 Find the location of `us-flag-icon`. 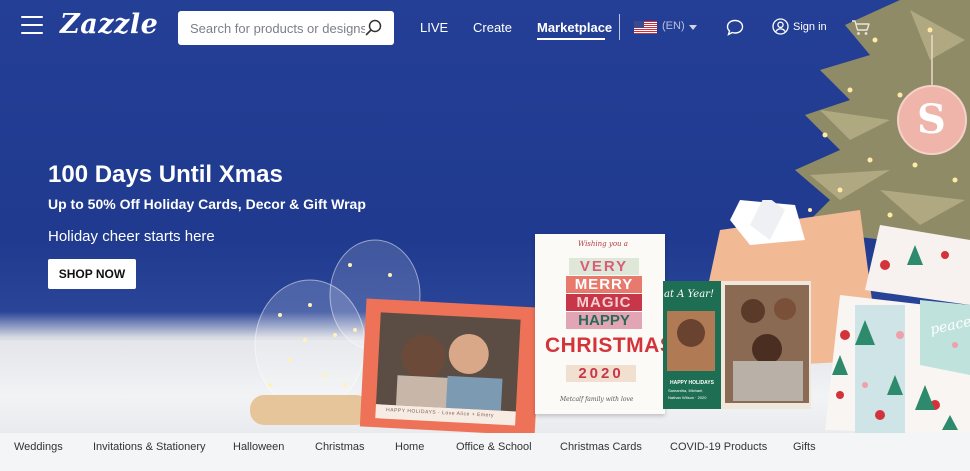

us-flag-icon is located at coordinates (645, 27).